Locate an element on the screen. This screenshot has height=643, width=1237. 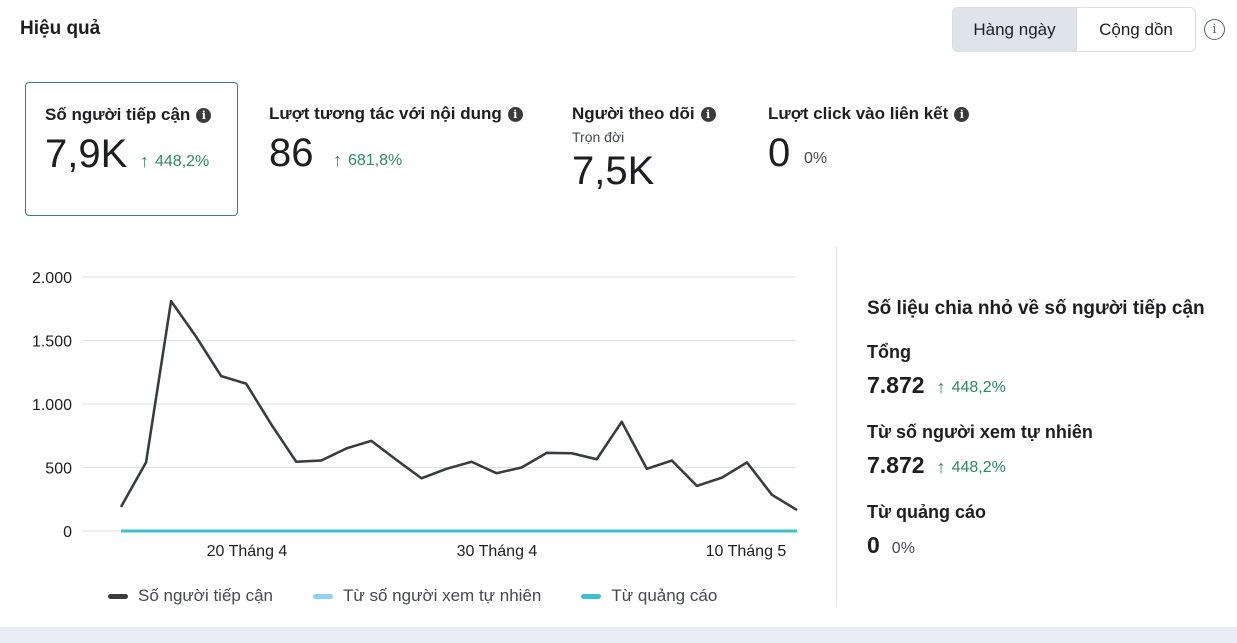
legend-item-organic: Từ số người xem tự nhiên is located at coordinates (427, 596).